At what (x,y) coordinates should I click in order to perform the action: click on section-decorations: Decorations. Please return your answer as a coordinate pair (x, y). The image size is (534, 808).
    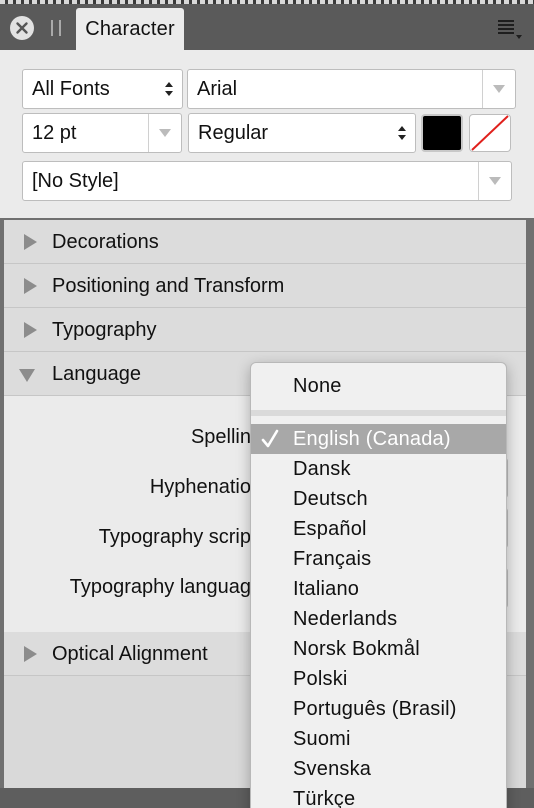
    Looking at the image, I should click on (265, 242).